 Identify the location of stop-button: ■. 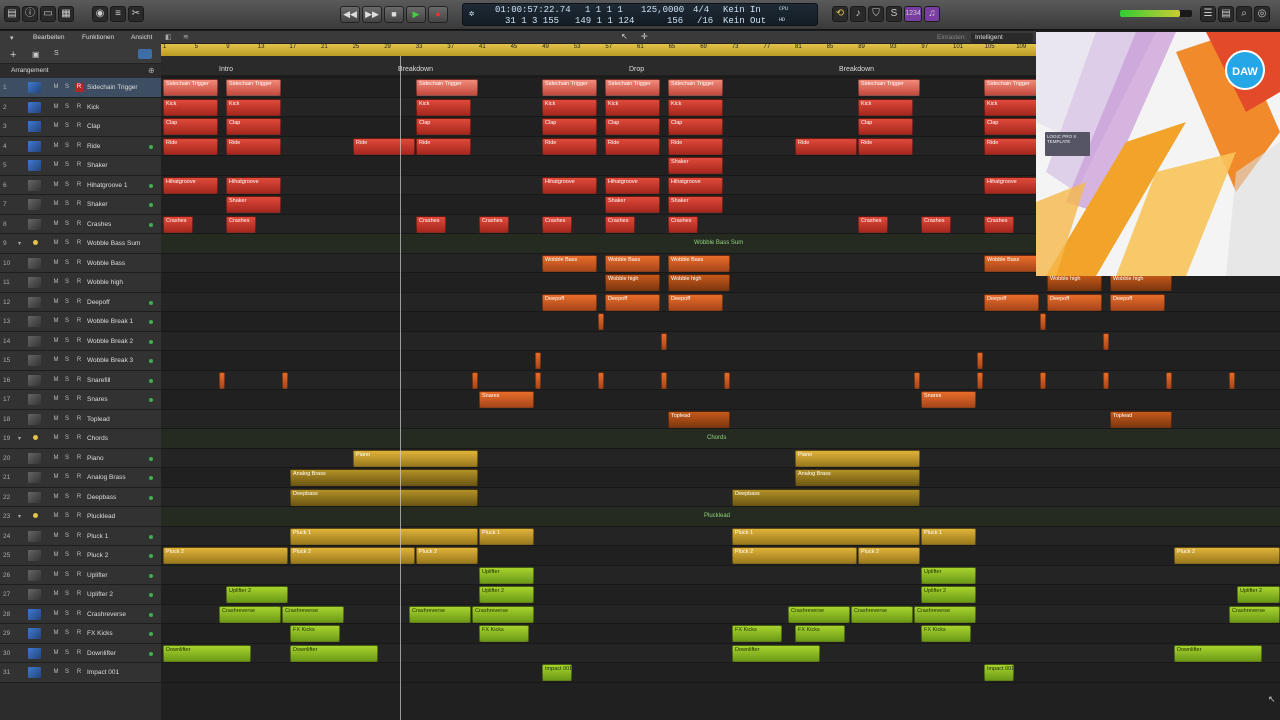
(394, 14).